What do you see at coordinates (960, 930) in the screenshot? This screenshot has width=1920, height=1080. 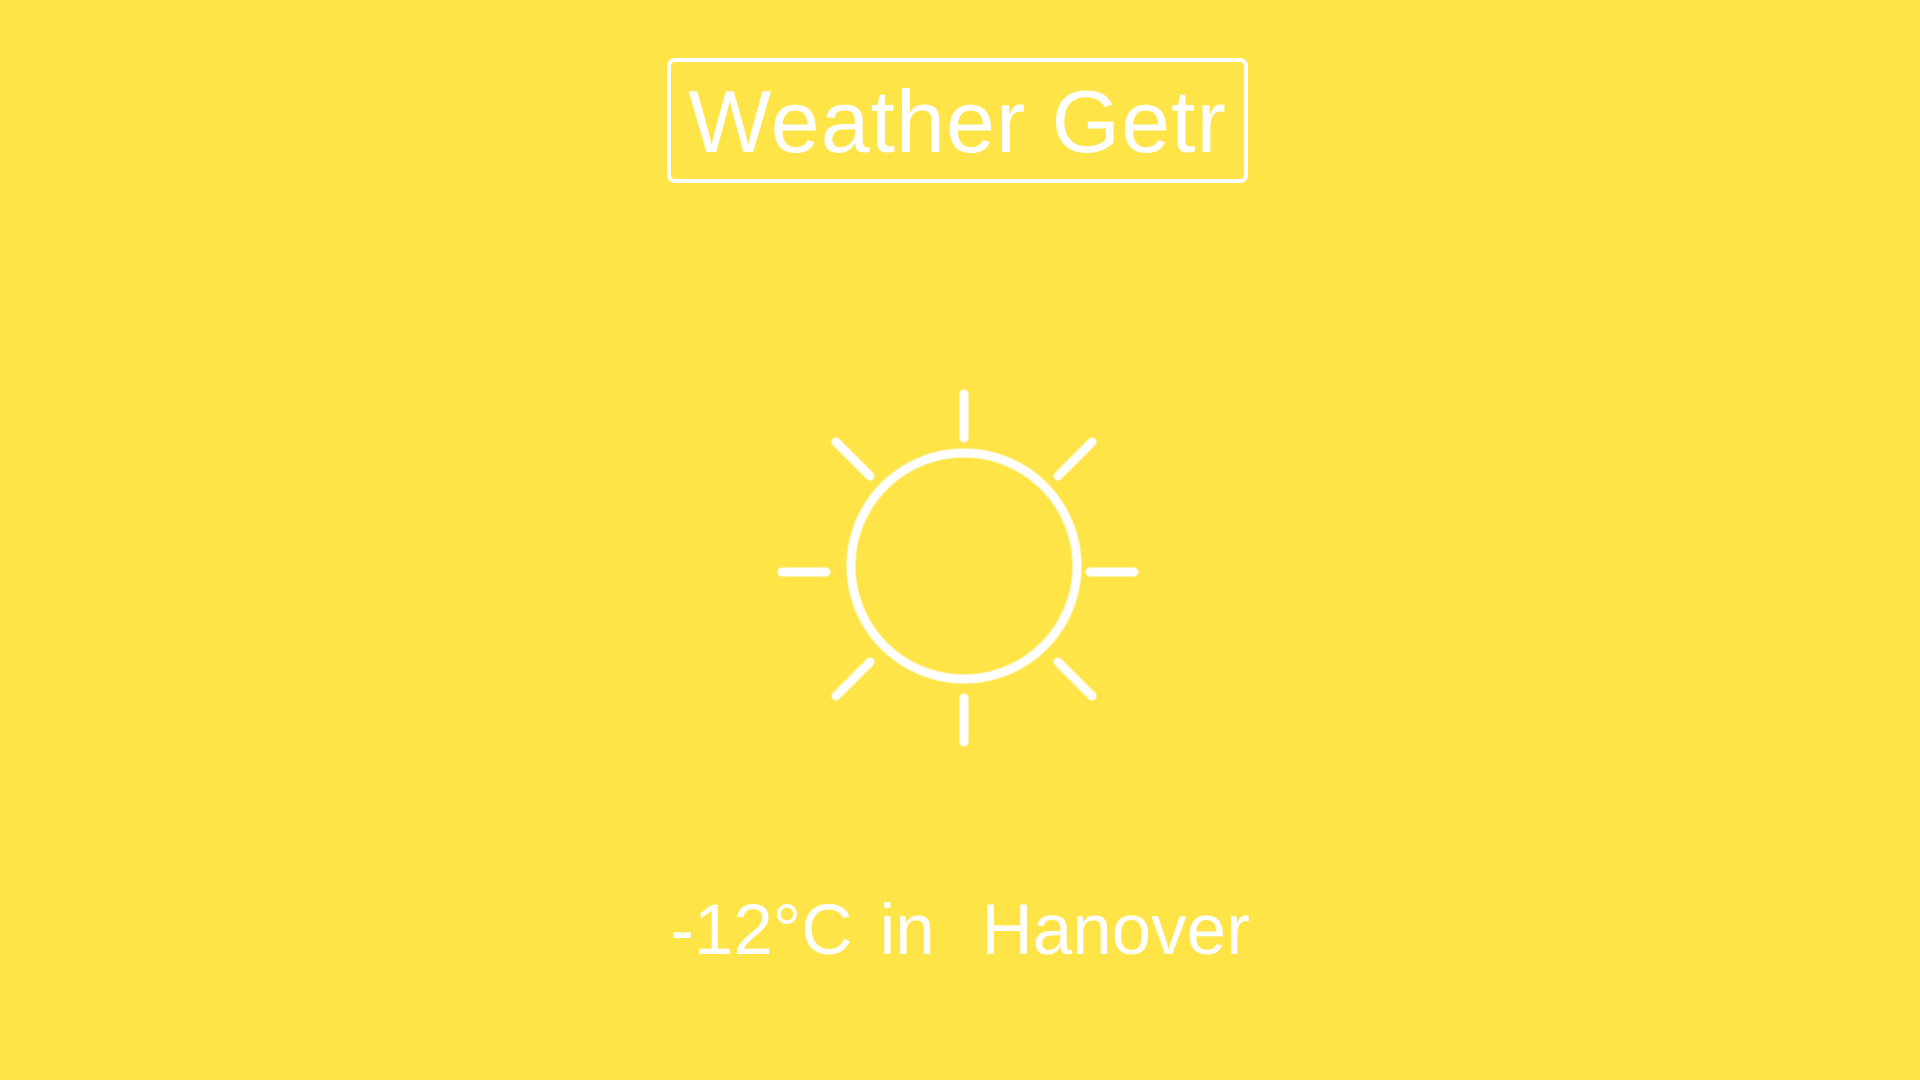 I see `current-weather-status: -12°C in Hanover` at bounding box center [960, 930].